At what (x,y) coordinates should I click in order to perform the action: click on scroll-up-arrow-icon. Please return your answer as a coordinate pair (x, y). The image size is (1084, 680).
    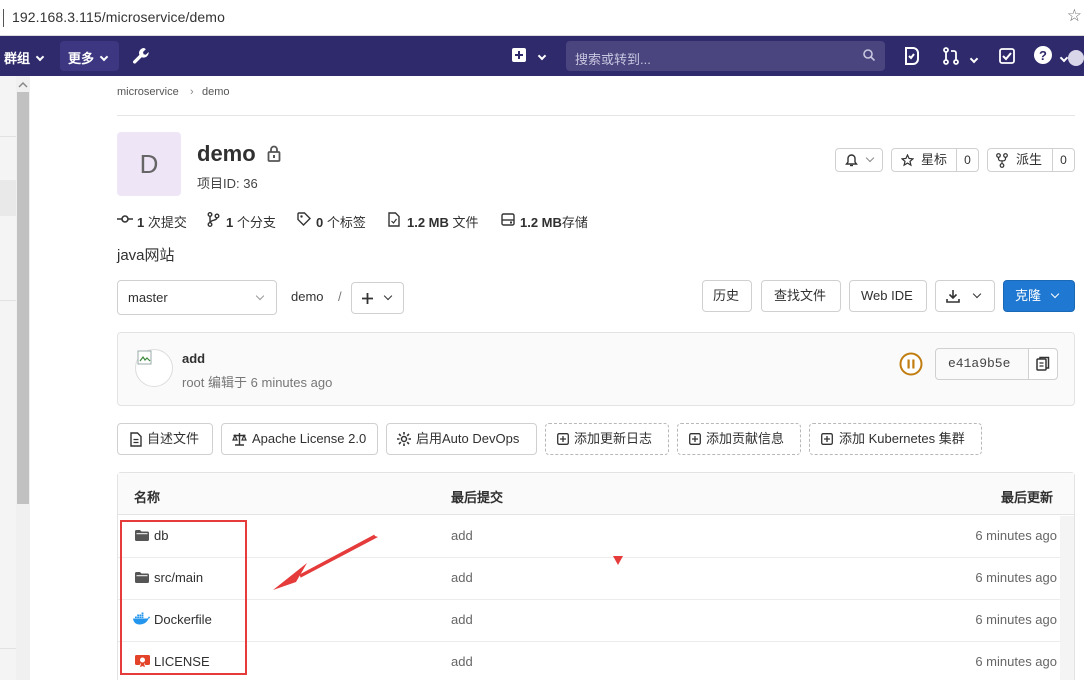
    Looking at the image, I should click on (23, 85).